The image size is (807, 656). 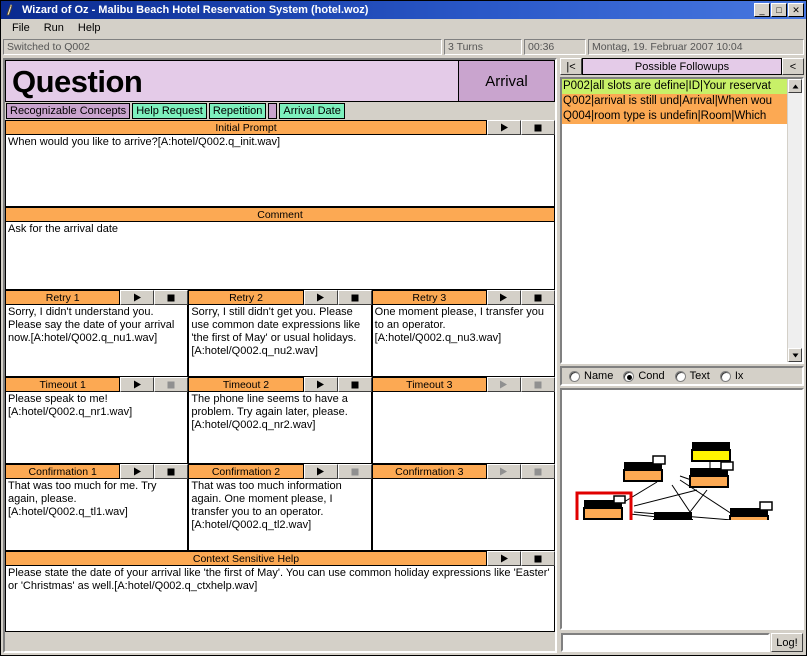 I want to click on dialog-graph-view, so click(x=682, y=509).